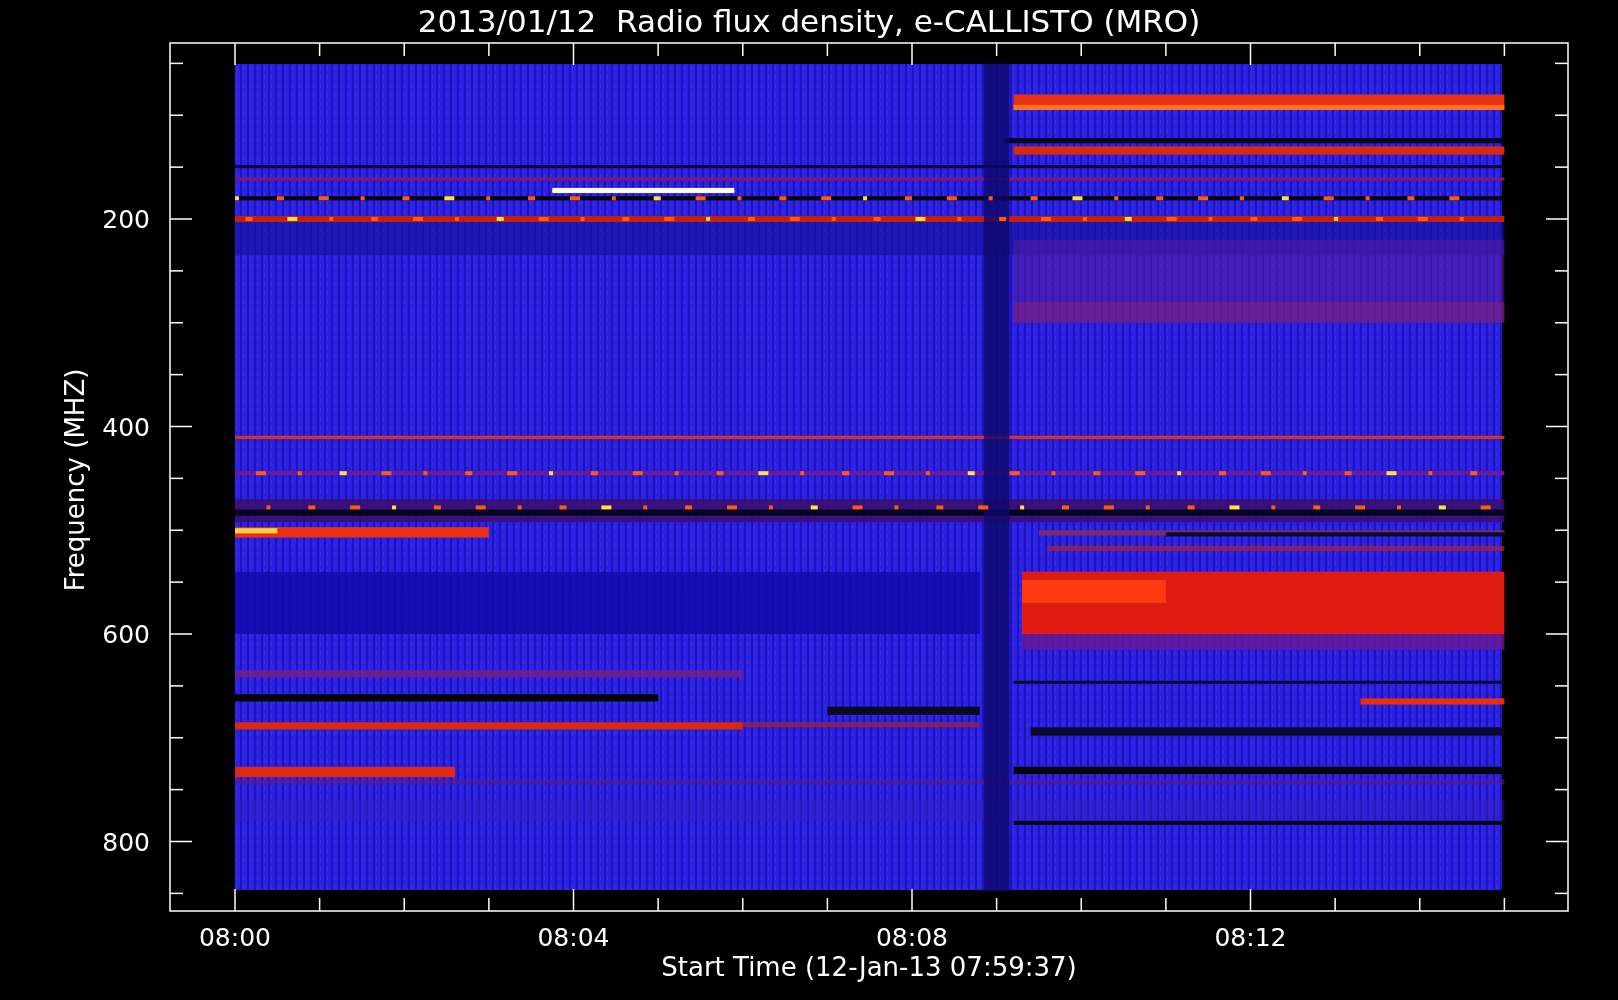  I want to click on axis-tick-label: 08:04, so click(573, 937).